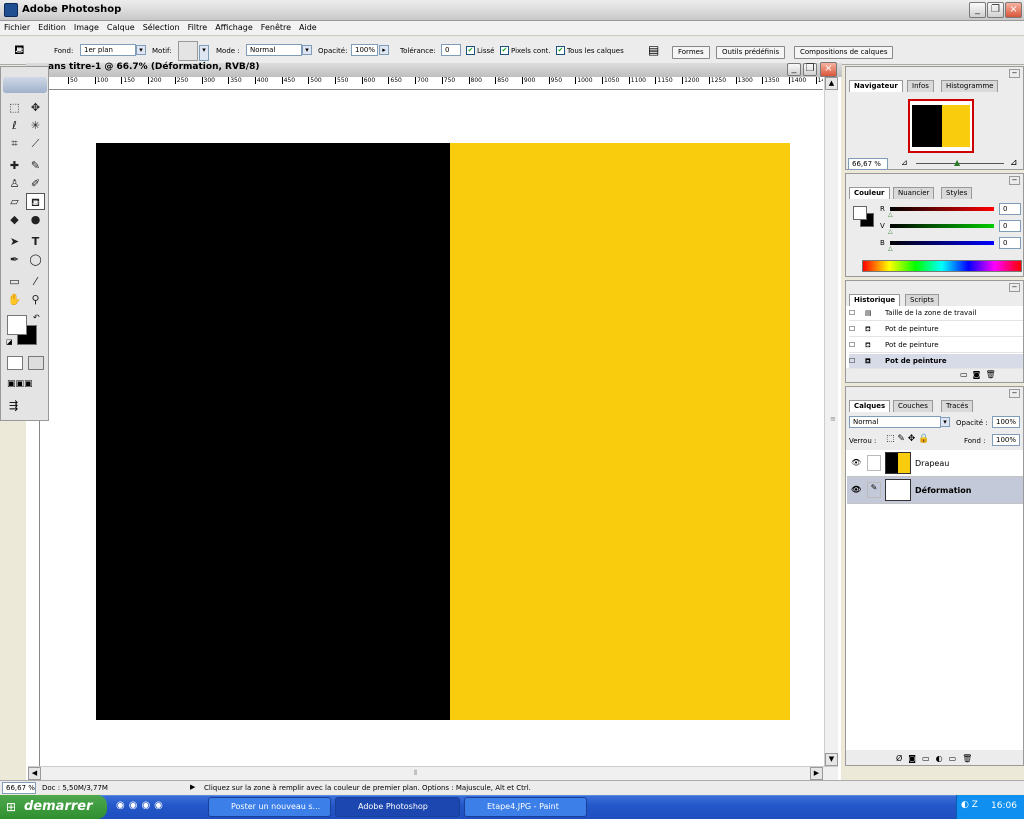 The width and height of the screenshot is (1024, 819). I want to click on navigator-zoom-field: 66,67 %, so click(868, 164).